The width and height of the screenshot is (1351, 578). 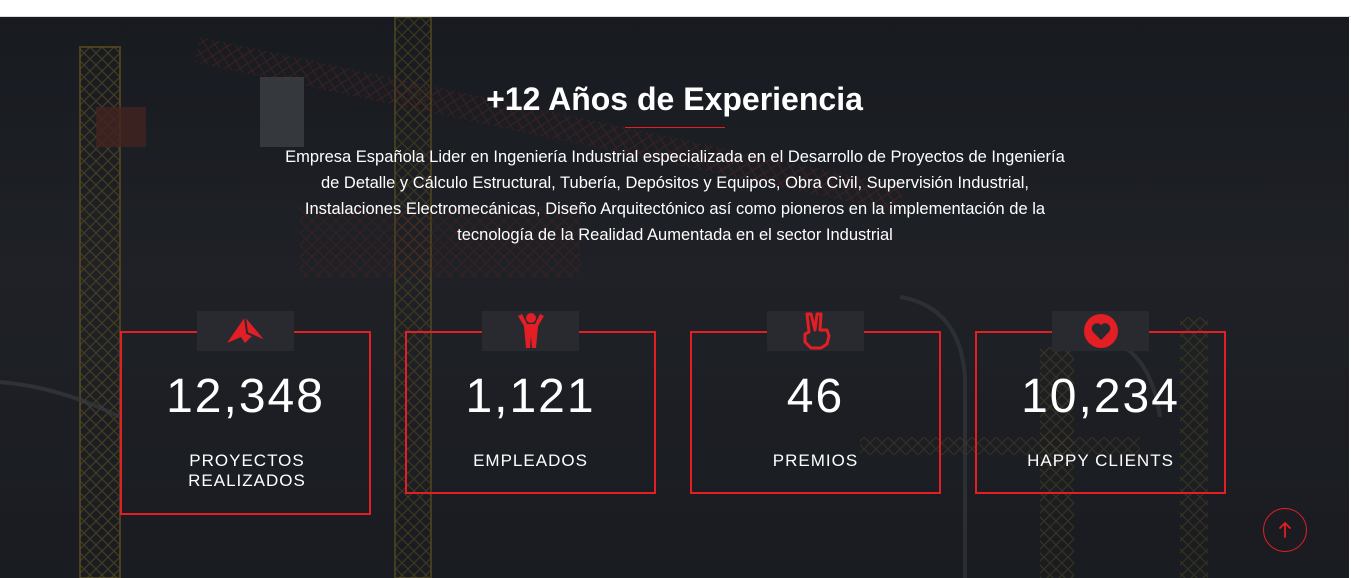 I want to click on stat-value: 10,234, so click(x=1100, y=396).